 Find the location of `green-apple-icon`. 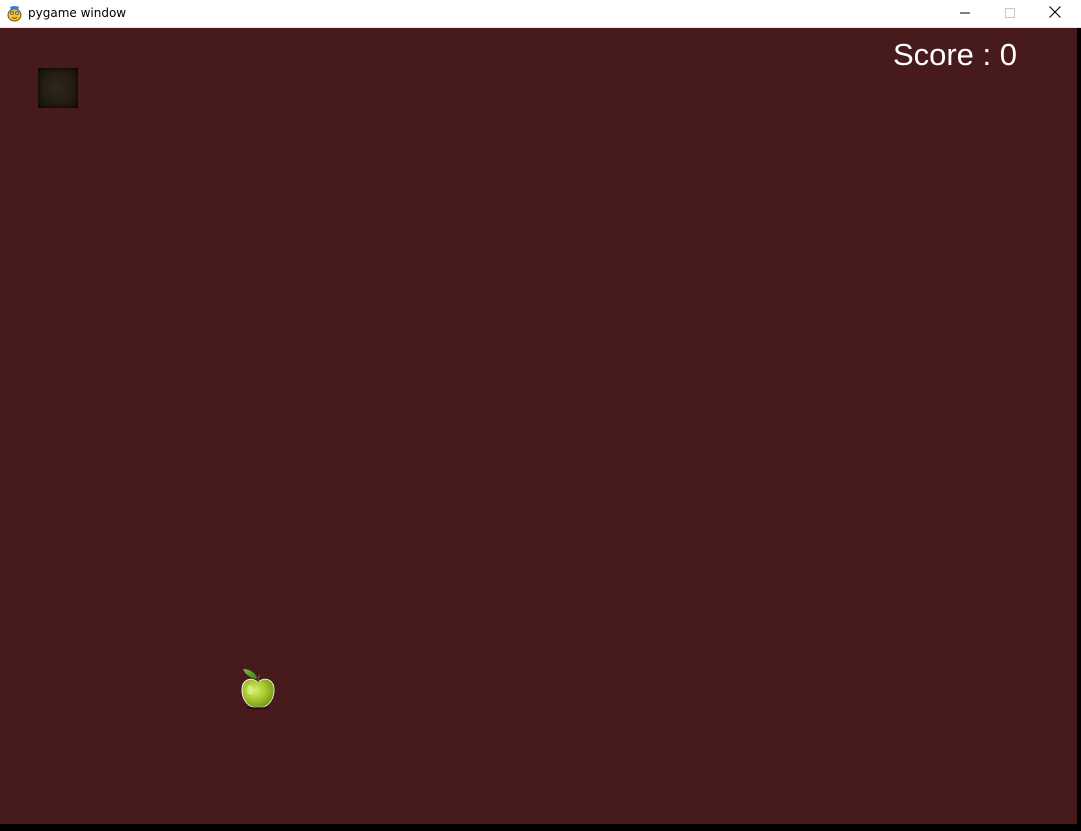

green-apple-icon is located at coordinates (258, 688).